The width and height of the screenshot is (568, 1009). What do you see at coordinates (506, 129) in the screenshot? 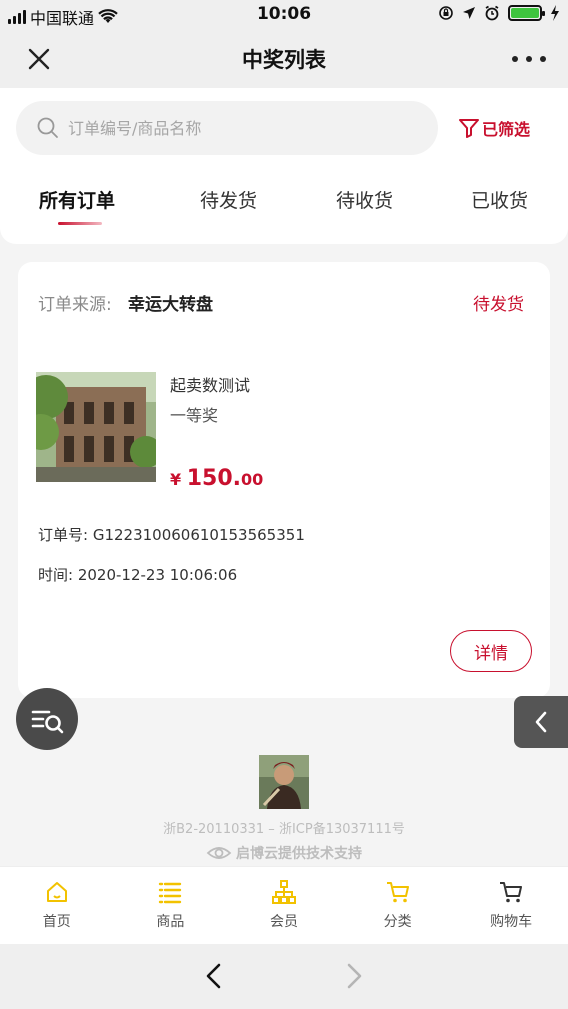
I see `filter-label: 已筛选` at bounding box center [506, 129].